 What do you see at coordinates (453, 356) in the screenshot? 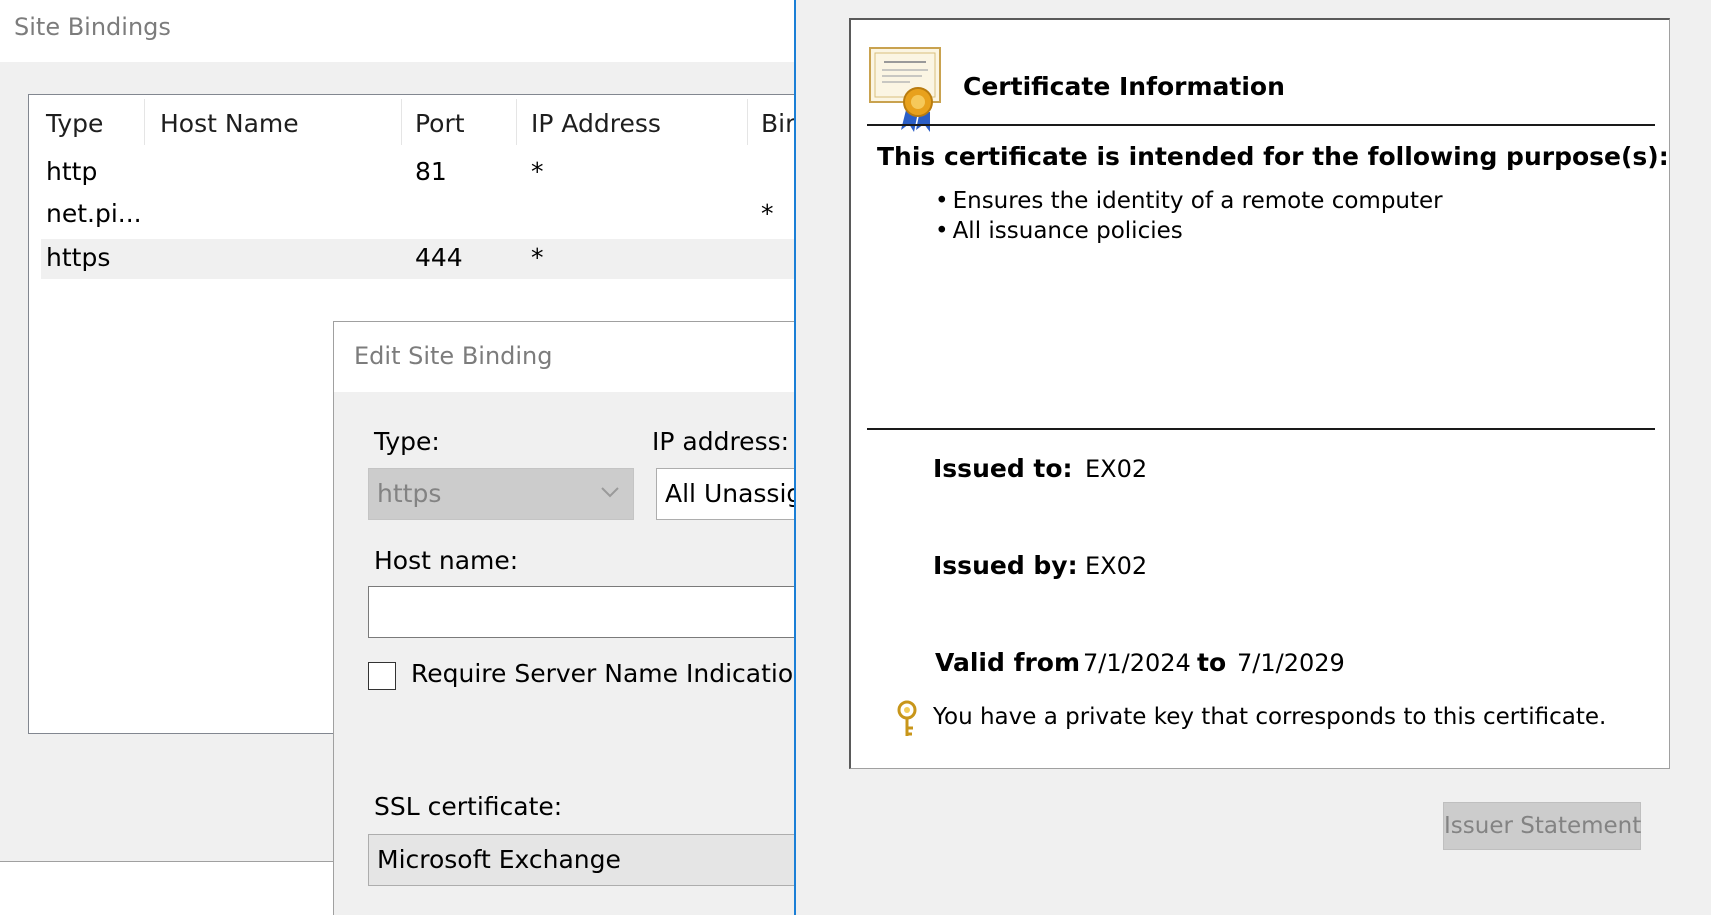
I see `edit-site-binding-title: Edit Site Binding` at bounding box center [453, 356].